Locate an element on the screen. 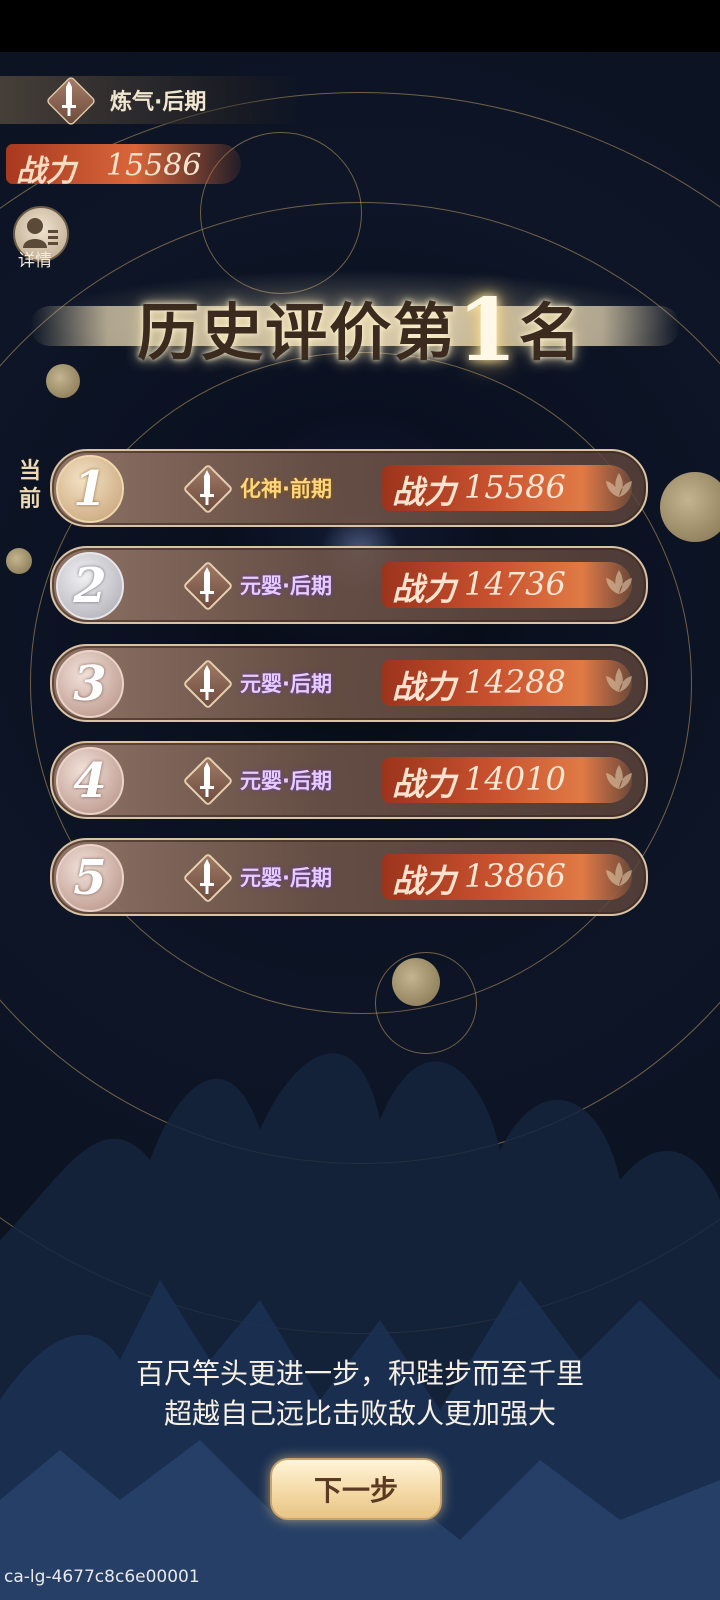  watermark-id: ca-lg-4677c8c6e00001 is located at coordinates (102, 1577).